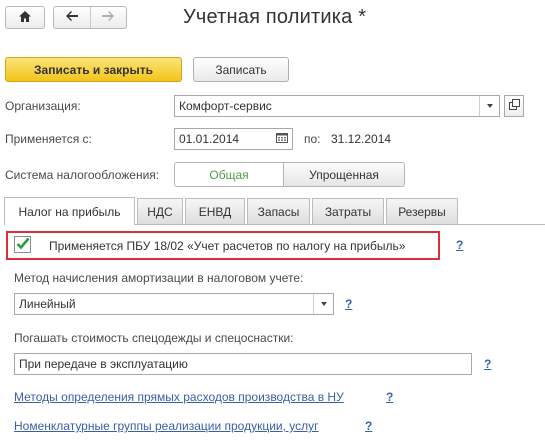  What do you see at coordinates (243, 364) in the screenshot?
I see `workwear-field: При передаче в эксплуатацию` at bounding box center [243, 364].